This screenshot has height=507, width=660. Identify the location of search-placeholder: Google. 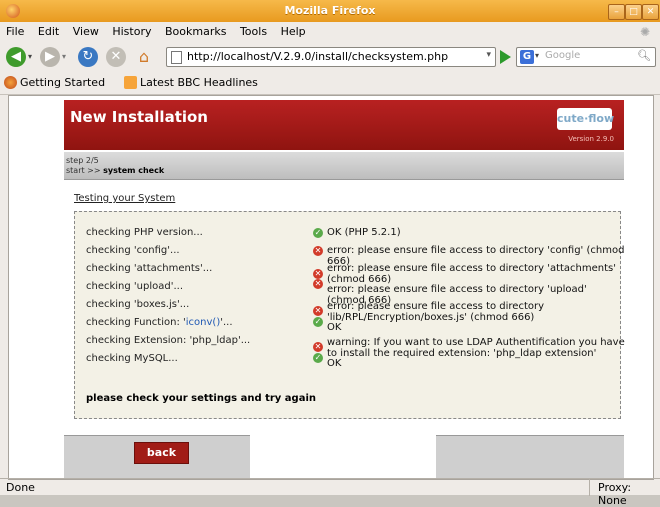
(563, 55).